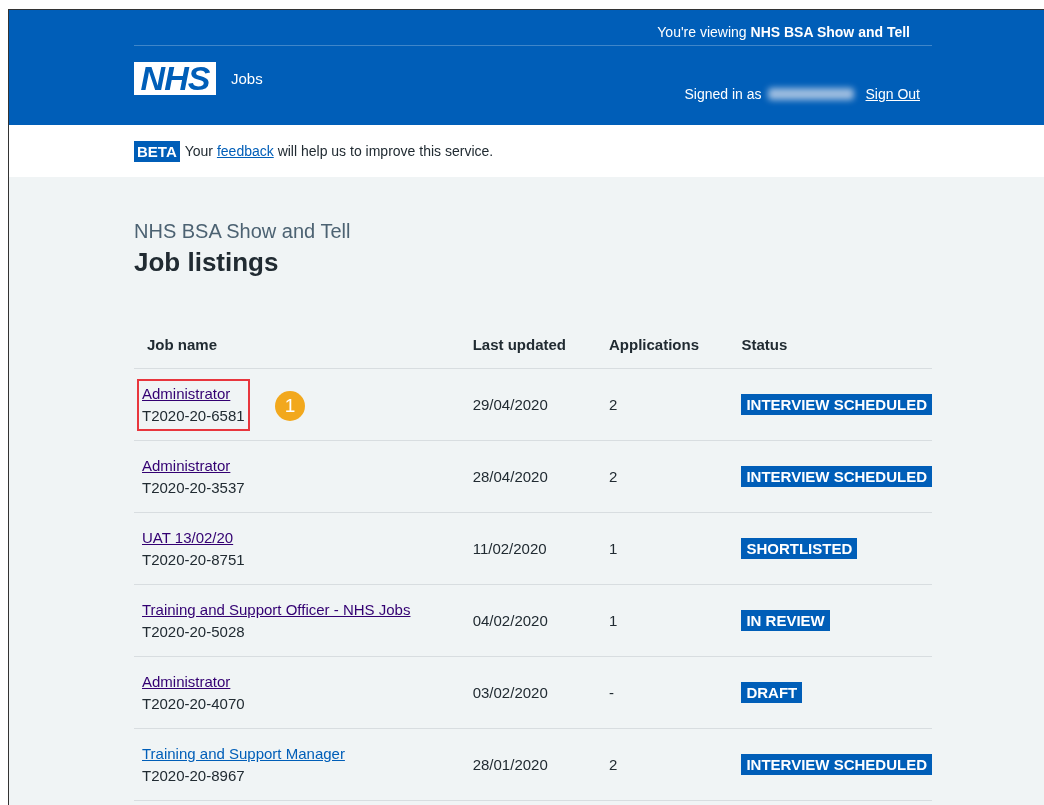 The image size is (1044, 805). I want to click on job-reference: T2020-20-6581, so click(193, 415).